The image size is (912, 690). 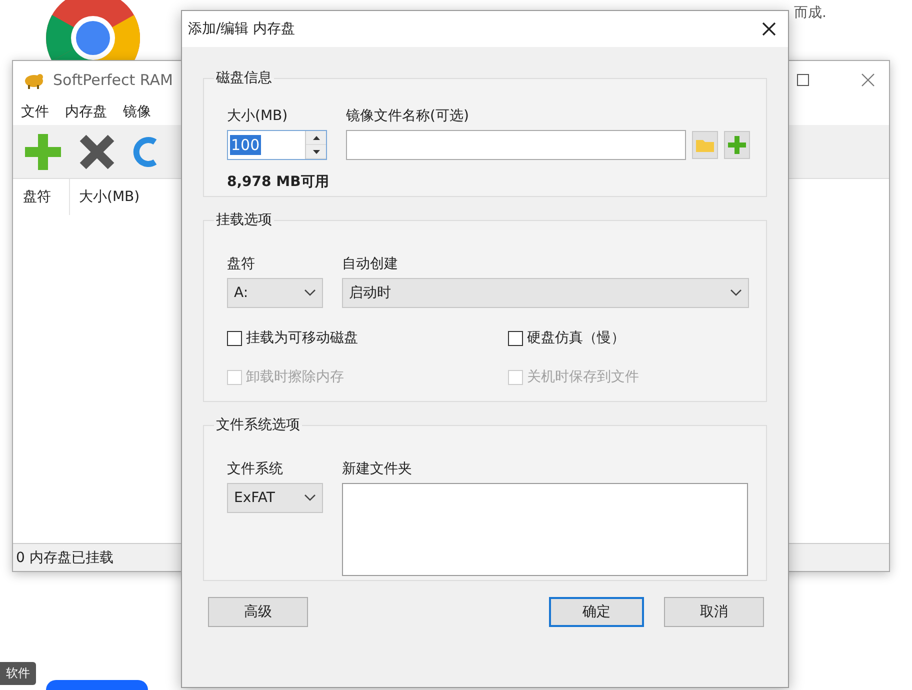 What do you see at coordinates (292, 338) in the screenshot?
I see `checkbox: 挂载为可移动磁盘` at bounding box center [292, 338].